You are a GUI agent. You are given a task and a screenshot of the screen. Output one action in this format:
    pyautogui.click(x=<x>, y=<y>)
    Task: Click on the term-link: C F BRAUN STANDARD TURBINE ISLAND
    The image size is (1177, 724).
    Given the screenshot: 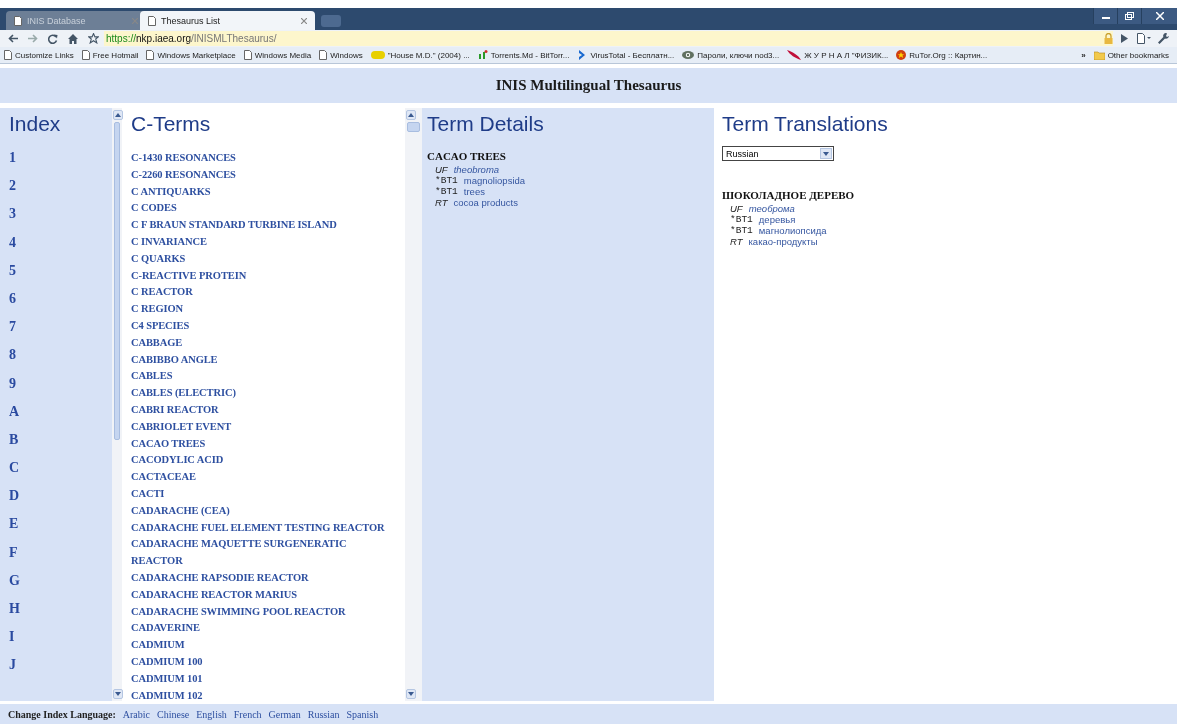 What is the action you would take?
    pyautogui.click(x=234, y=225)
    